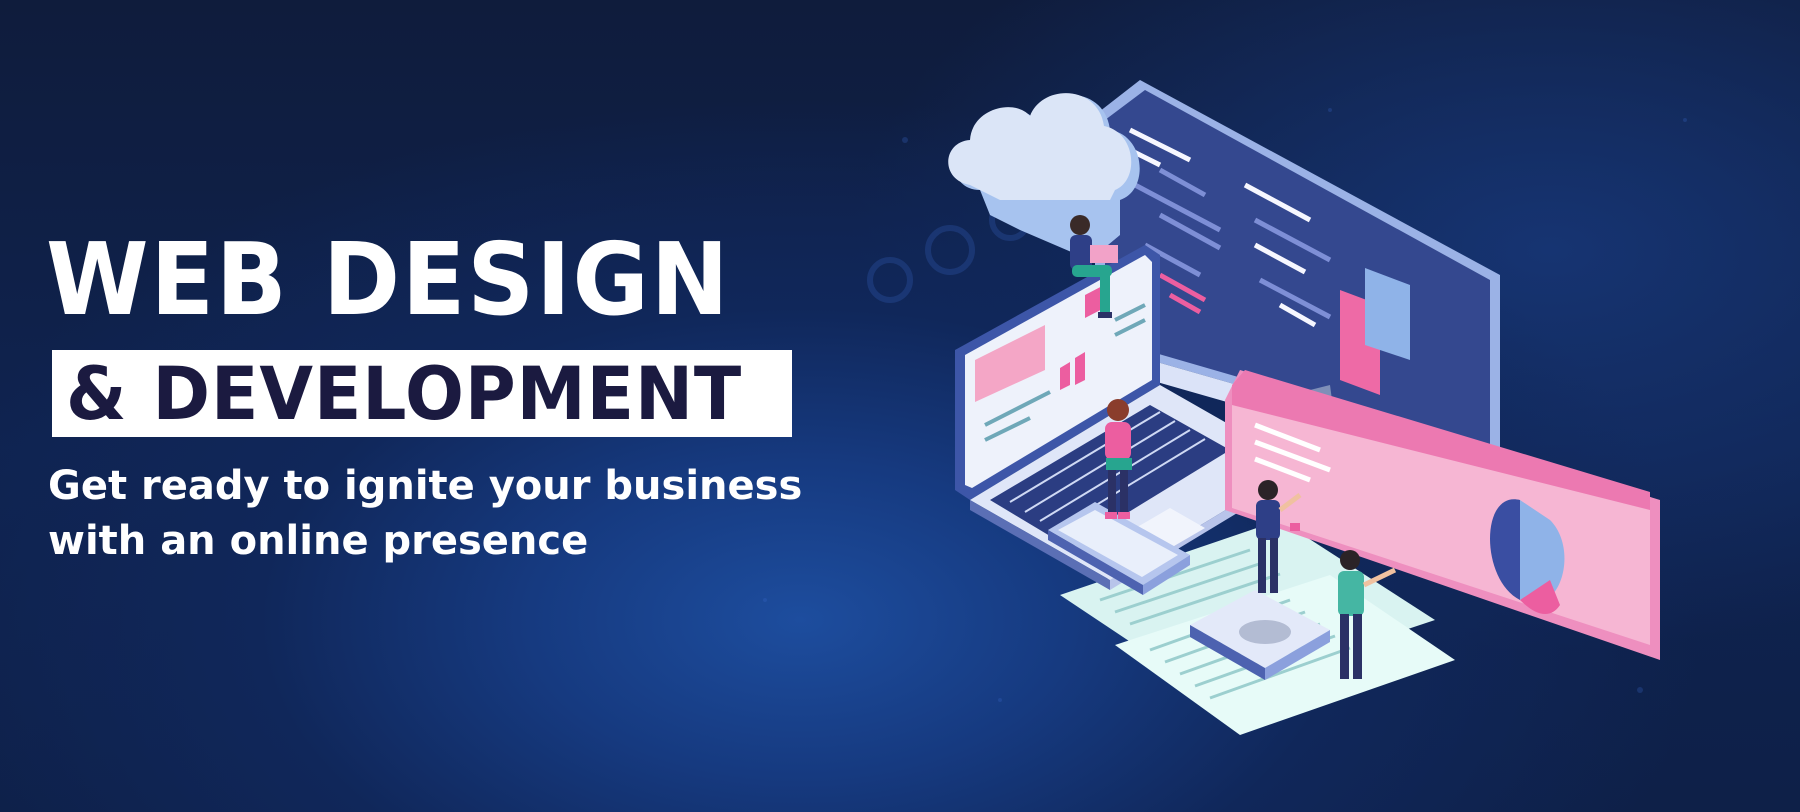  What do you see at coordinates (388, 279) in the screenshot?
I see `headline-title: WEB DESIGN` at bounding box center [388, 279].